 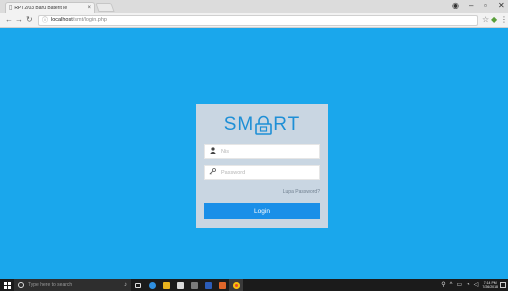 I want to click on address-bar: ⓘ localhost/smt/login.php, so click(x=258, y=20).